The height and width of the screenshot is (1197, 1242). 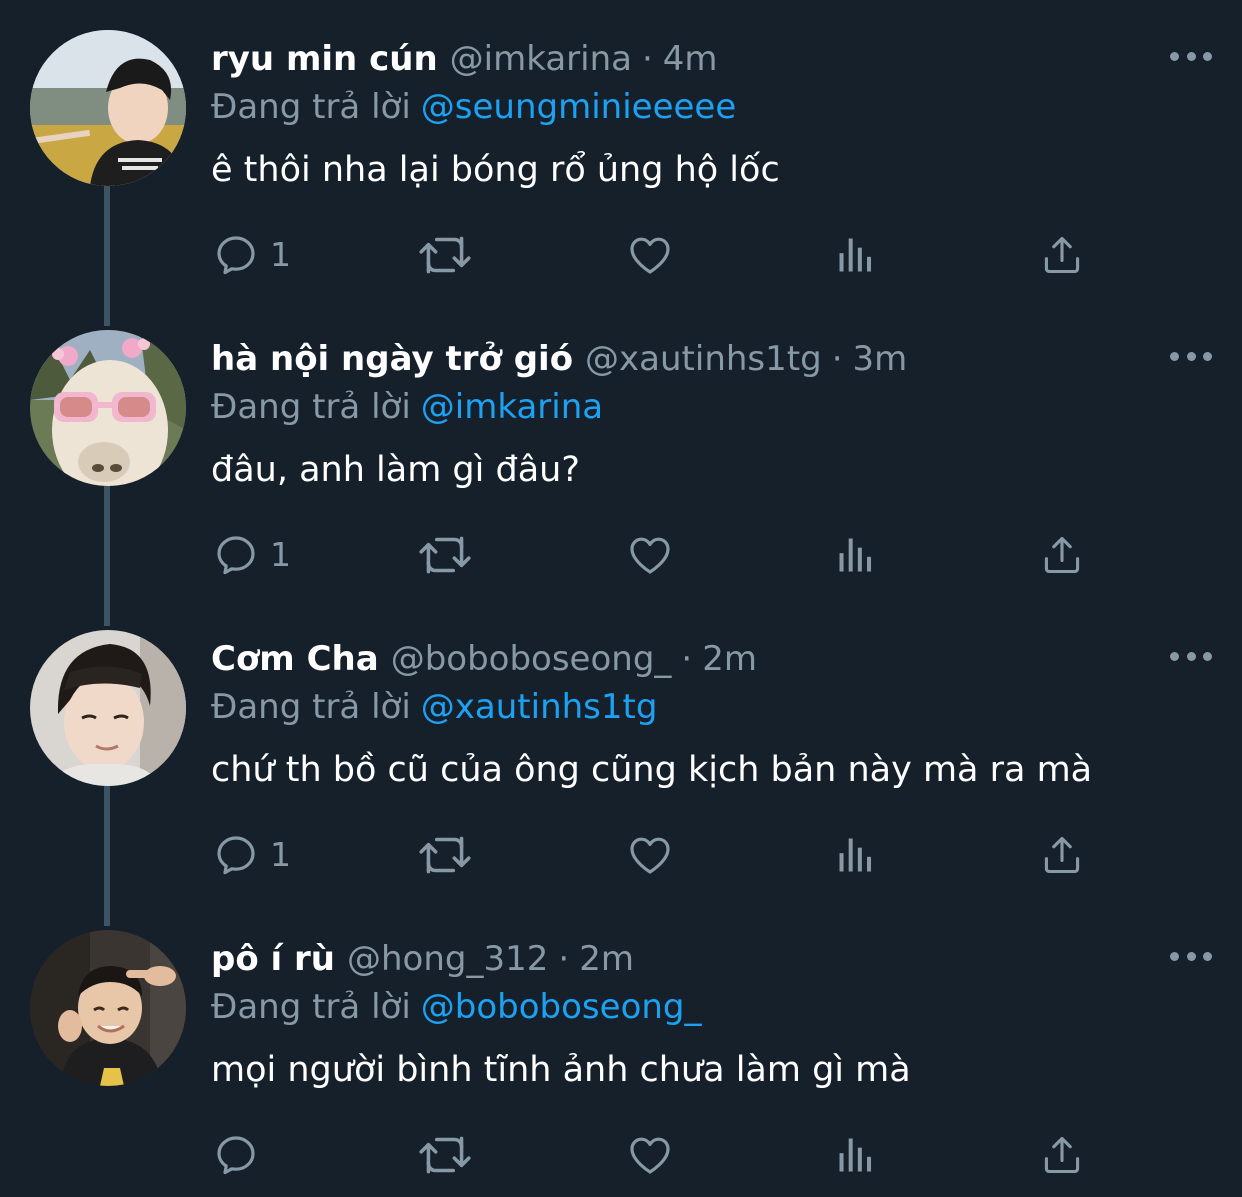 What do you see at coordinates (690, 59) in the screenshot?
I see `timestamp: 4m` at bounding box center [690, 59].